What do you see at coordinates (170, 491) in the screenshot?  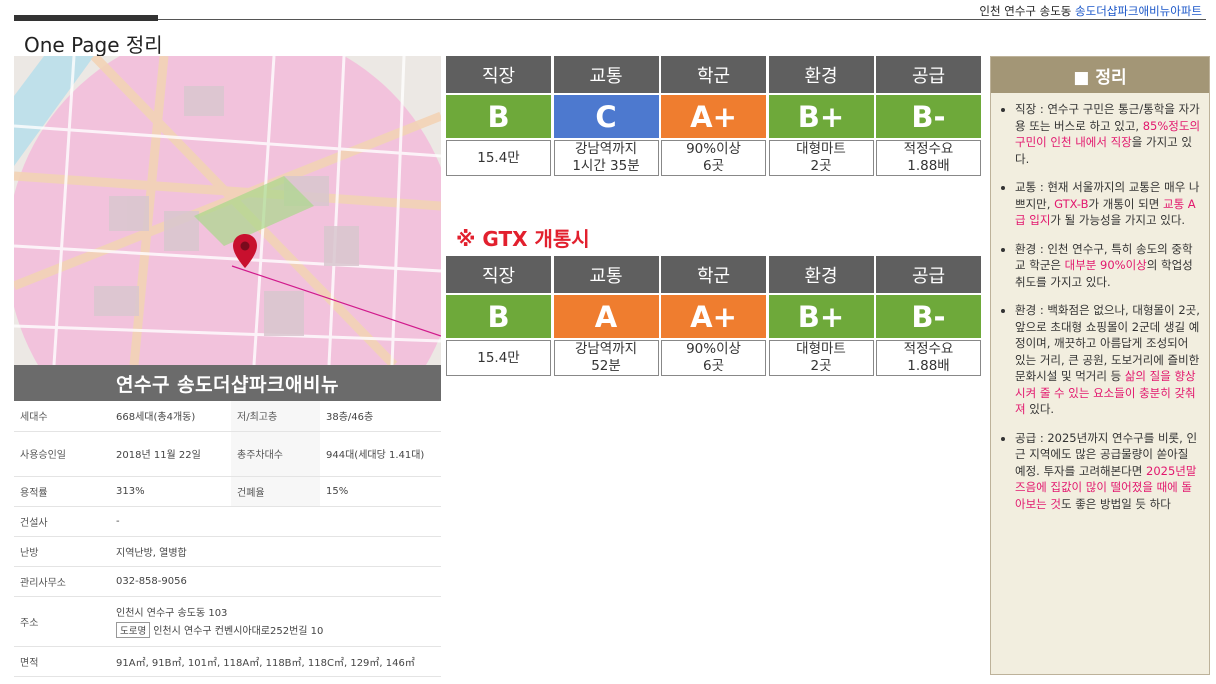 I see `far-value: 313%` at bounding box center [170, 491].